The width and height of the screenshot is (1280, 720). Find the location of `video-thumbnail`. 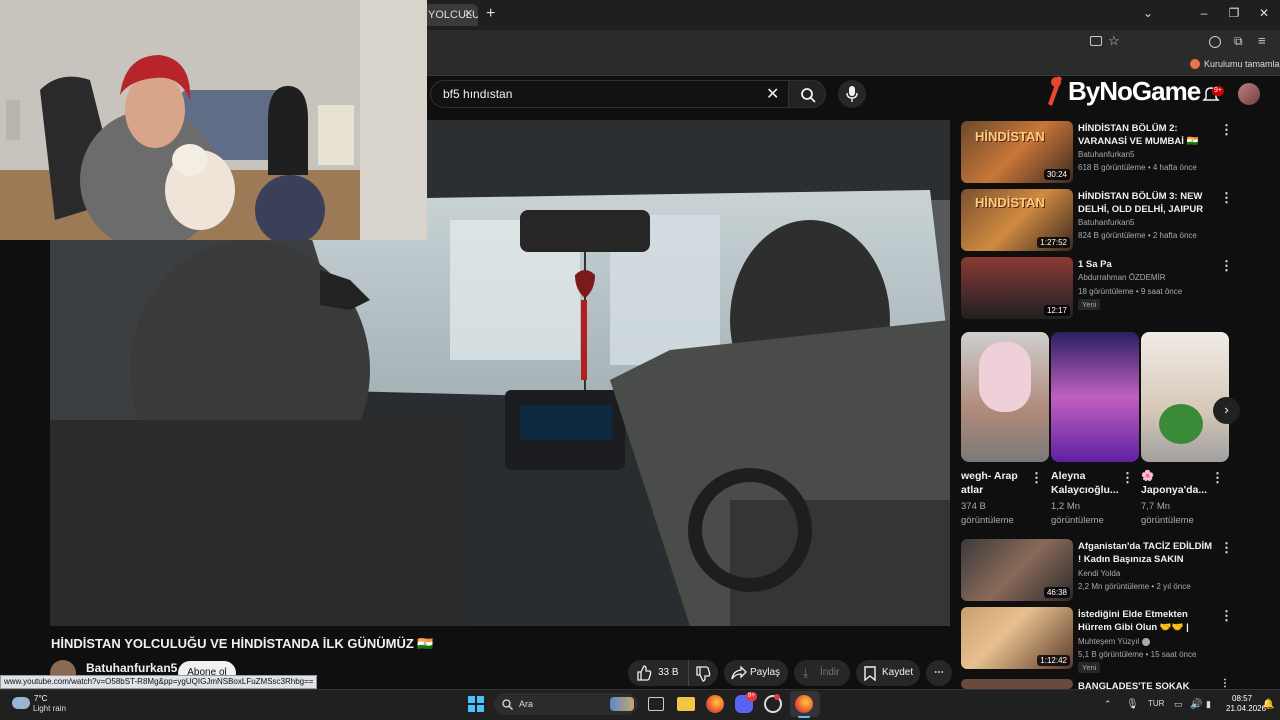

video-thumbnail is located at coordinates (1017, 684).